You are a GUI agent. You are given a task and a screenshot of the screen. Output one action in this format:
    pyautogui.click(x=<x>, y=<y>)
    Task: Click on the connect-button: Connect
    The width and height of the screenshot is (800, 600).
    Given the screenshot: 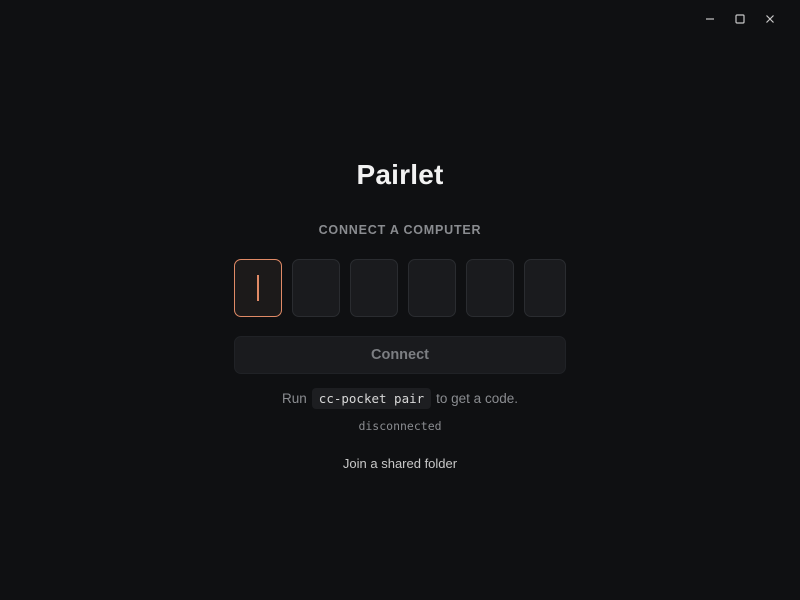 What is the action you would take?
    pyautogui.click(x=400, y=355)
    